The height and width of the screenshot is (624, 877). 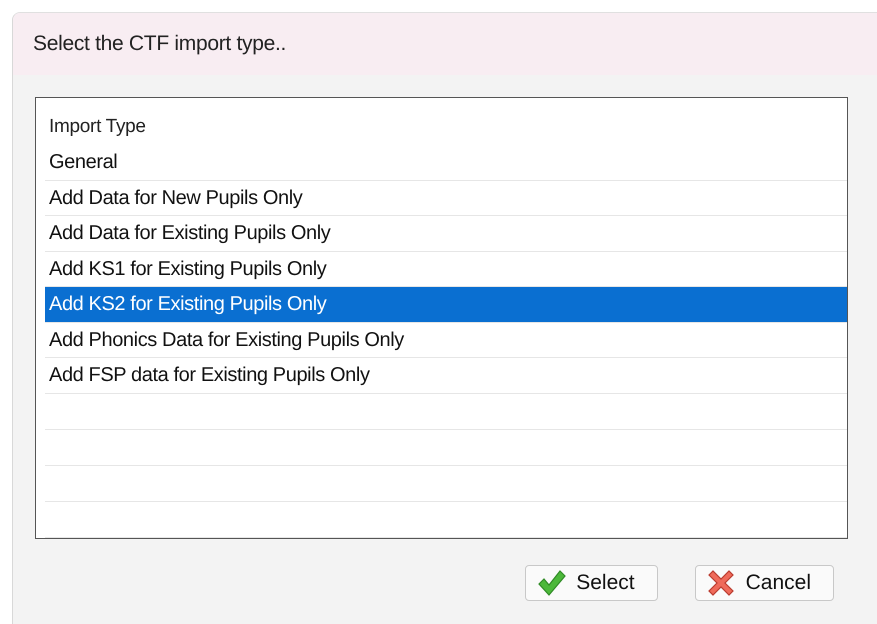 I want to click on list-row: Add KS2 for Existing Pupils Only, so click(x=446, y=305).